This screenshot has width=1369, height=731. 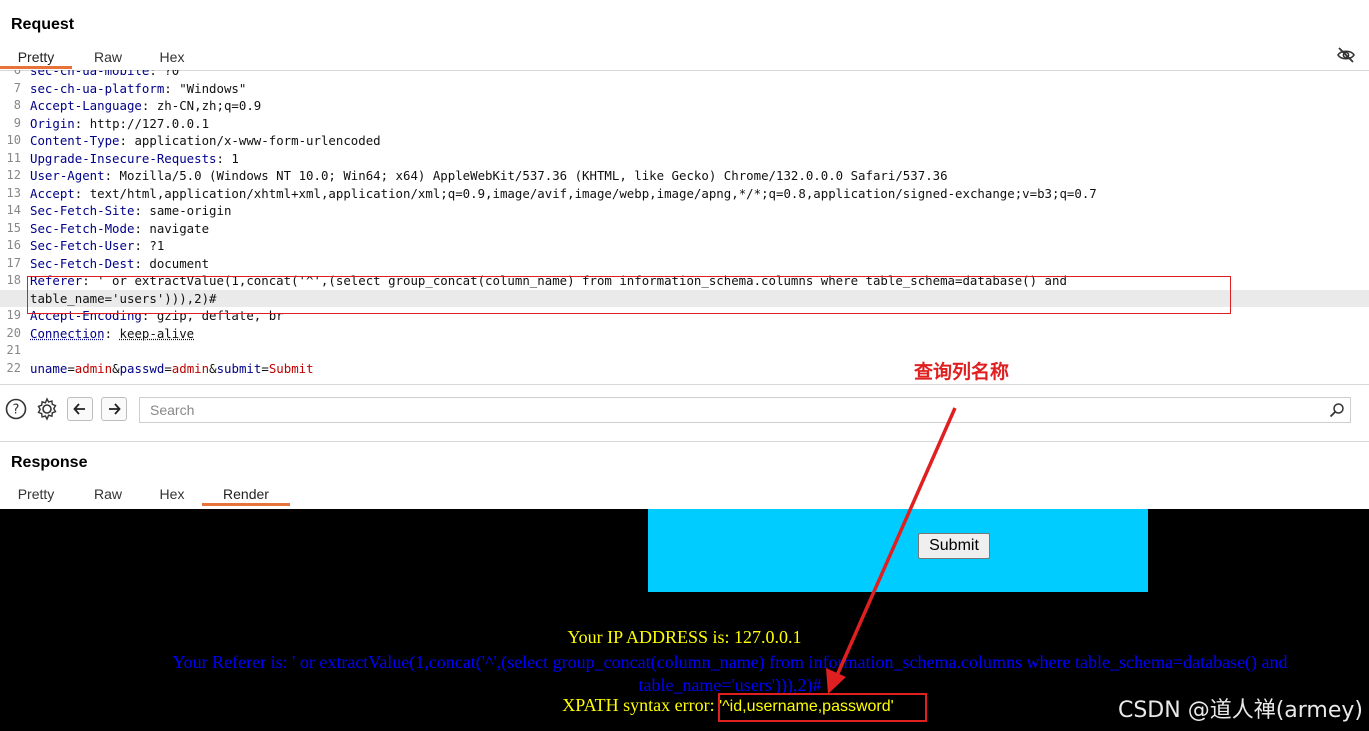 I want to click on header-line: Connection: keep-alive, so click(x=112, y=334).